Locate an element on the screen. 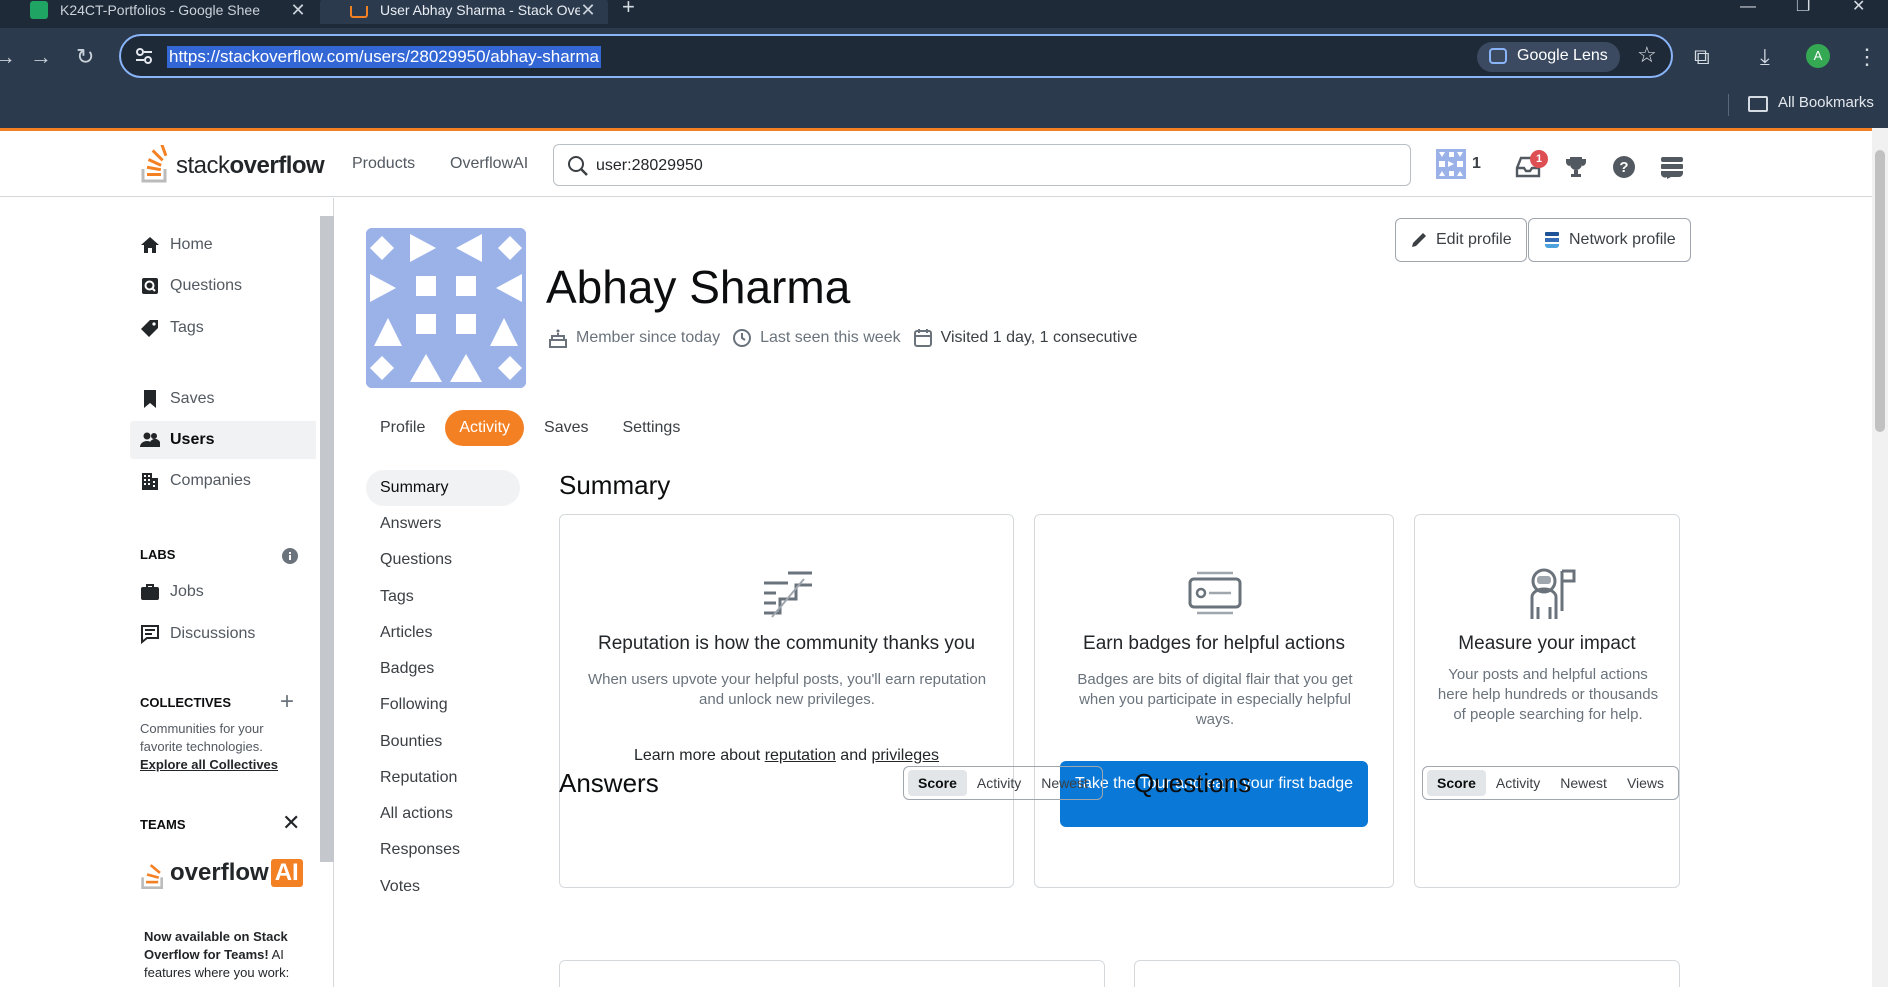 The image size is (1888, 987). all-bookmarks-link: All Bookmarks is located at coordinates (1826, 102).